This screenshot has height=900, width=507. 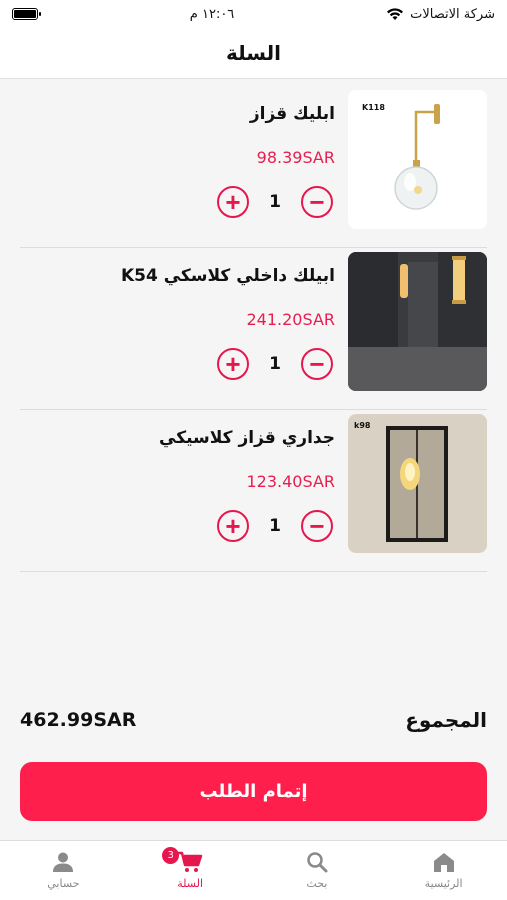 What do you see at coordinates (373, 107) in the screenshot?
I see `product-code-label: K118` at bounding box center [373, 107].